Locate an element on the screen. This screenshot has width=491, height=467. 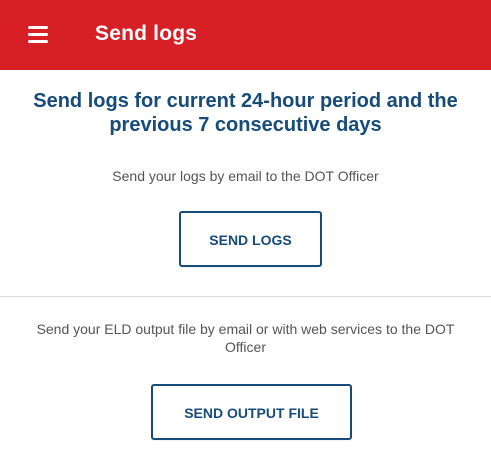
menu-line-middle is located at coordinates (38, 34).